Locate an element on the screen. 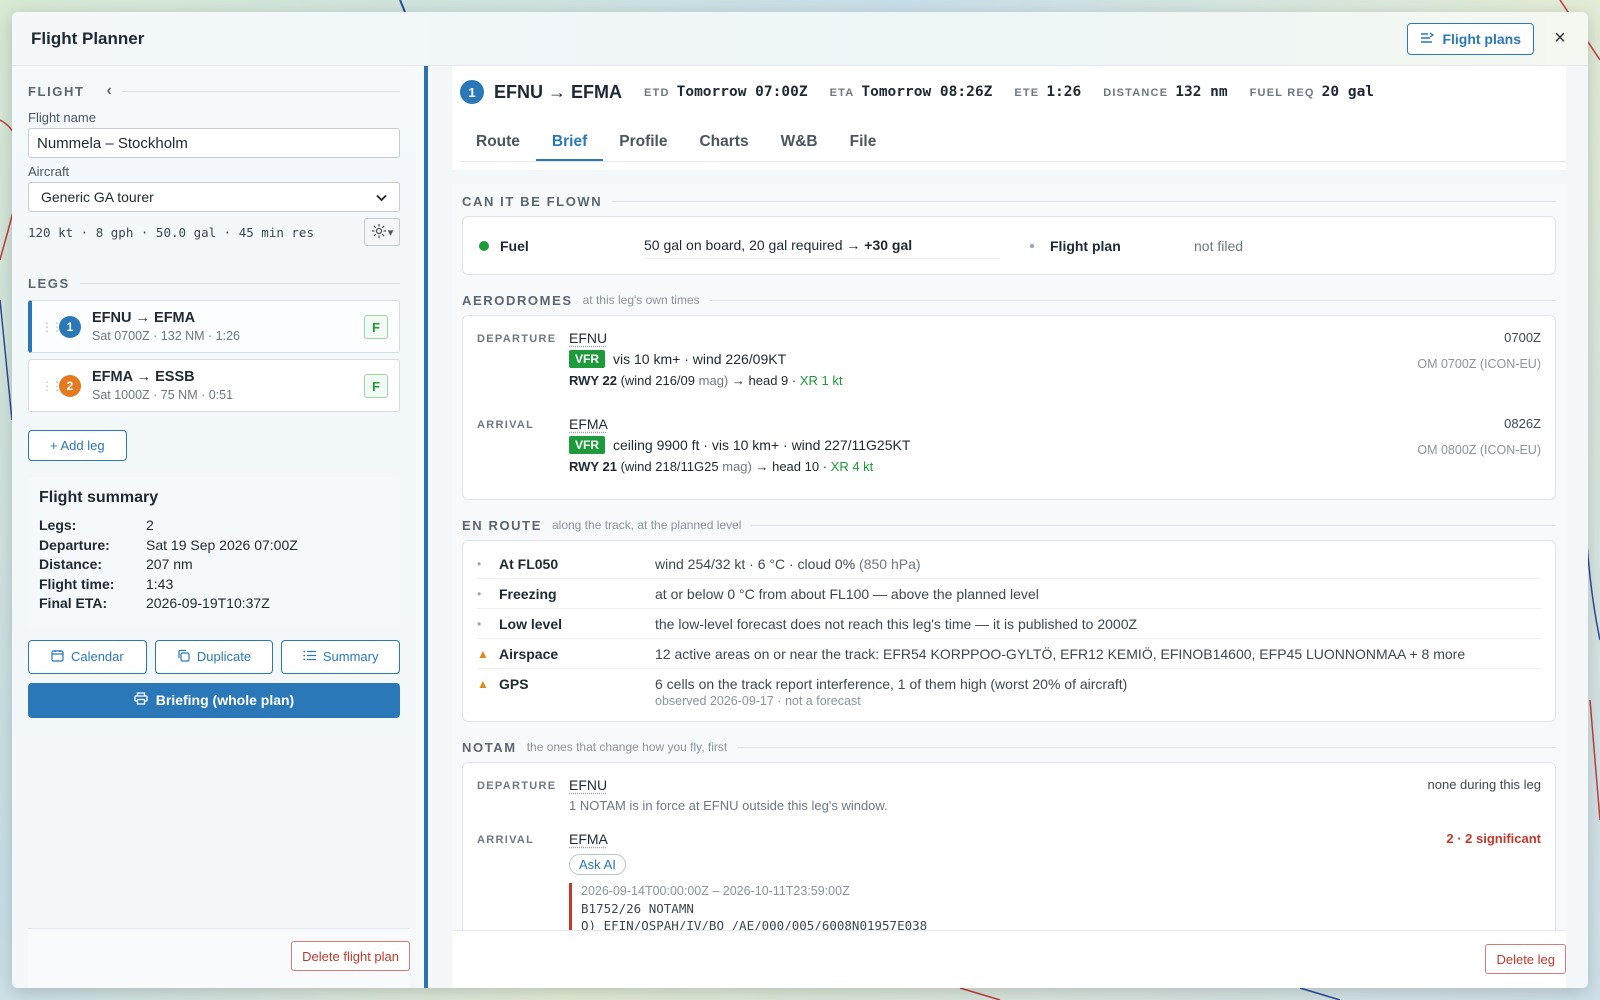 The width and height of the screenshot is (1600, 1000). flight-name-value: Nummela – Stockholm is located at coordinates (112, 143).